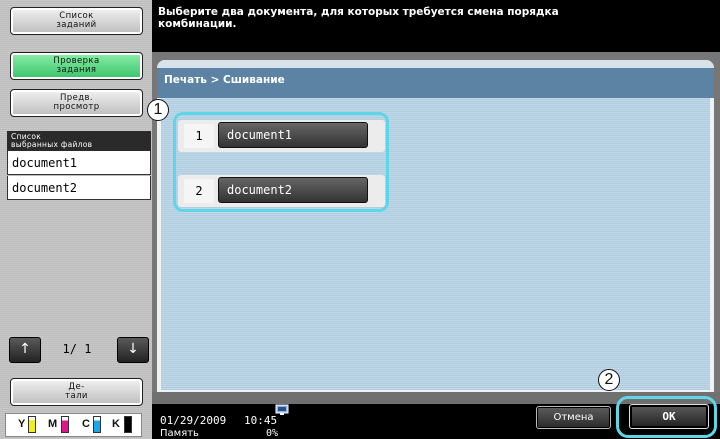 The height and width of the screenshot is (439, 720). I want to click on date-display: 01/29/2009, so click(193, 420).